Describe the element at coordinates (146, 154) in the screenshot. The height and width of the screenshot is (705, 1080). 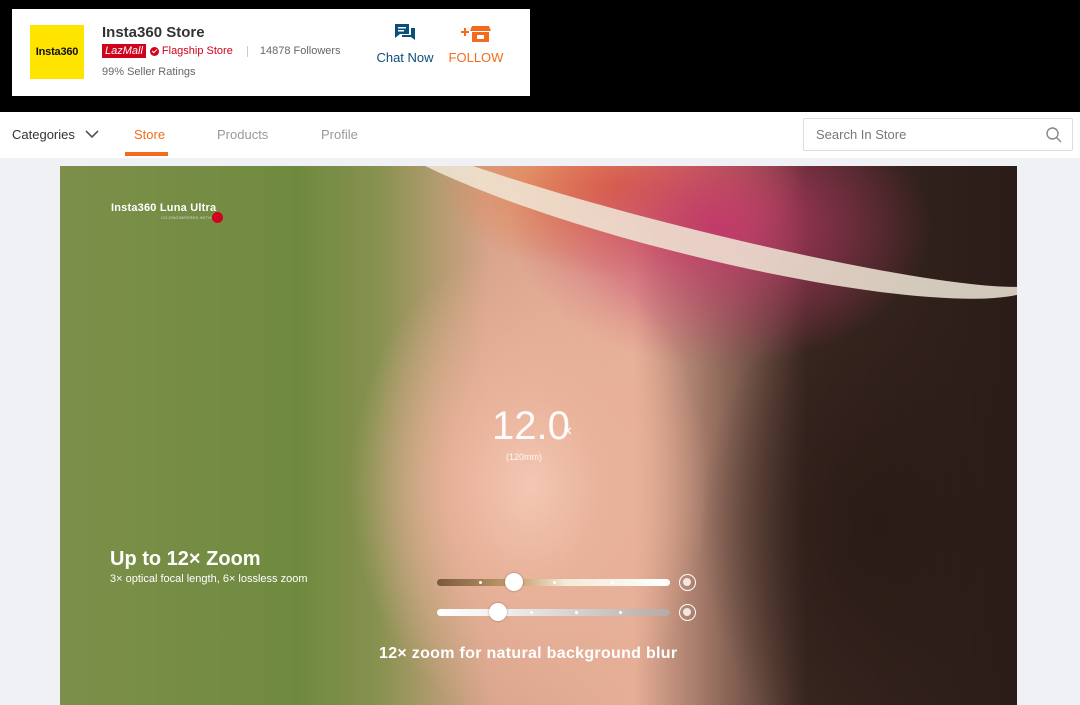
I see `active-tab-indicator` at that location.